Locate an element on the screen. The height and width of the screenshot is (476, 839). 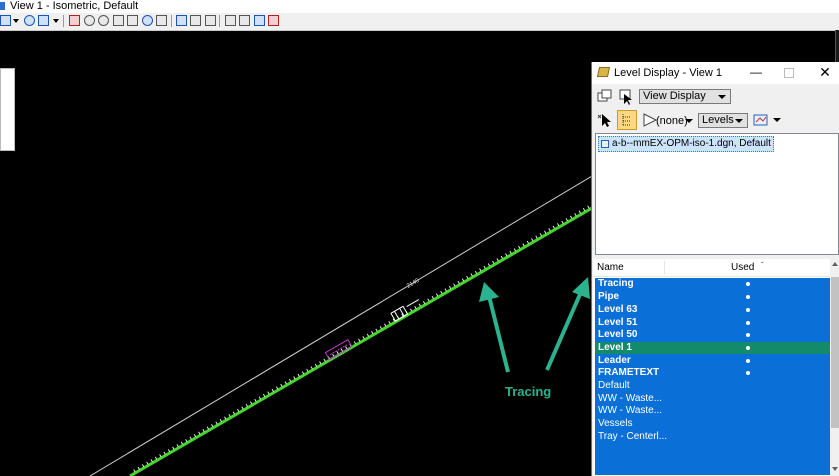
level-name: Default is located at coordinates (614, 385).